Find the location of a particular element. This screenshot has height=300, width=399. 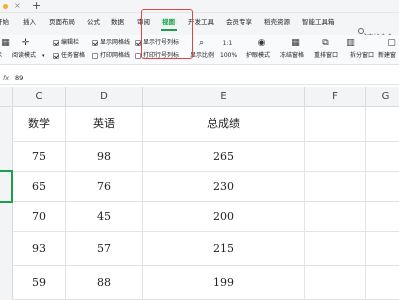

tab-insert: 插入 is located at coordinates (29, 22).